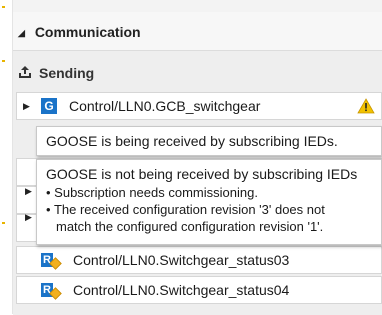 The width and height of the screenshot is (382, 315). What do you see at coordinates (25, 72) in the screenshot?
I see `upload-icon` at bounding box center [25, 72].